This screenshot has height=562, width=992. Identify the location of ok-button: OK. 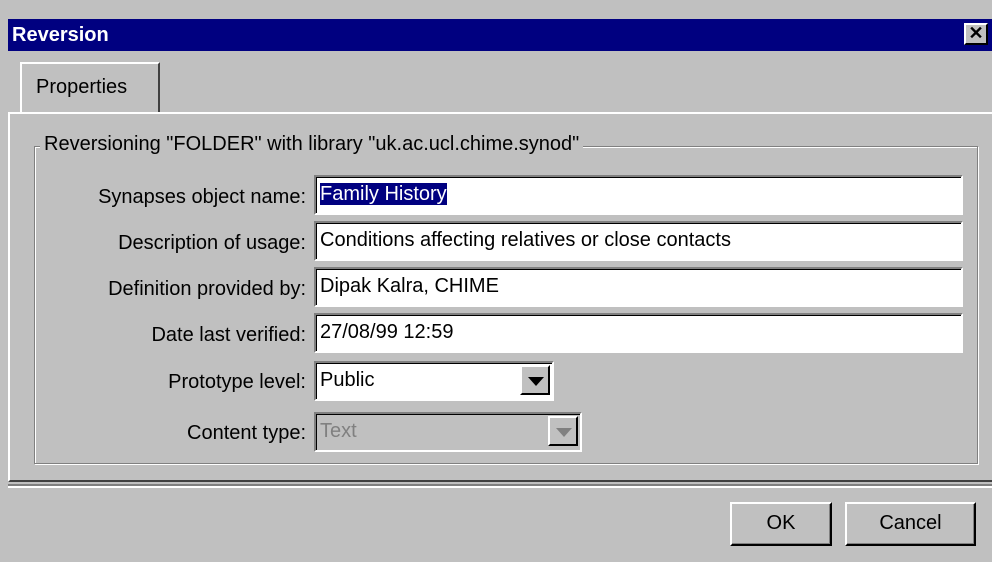
(781, 524).